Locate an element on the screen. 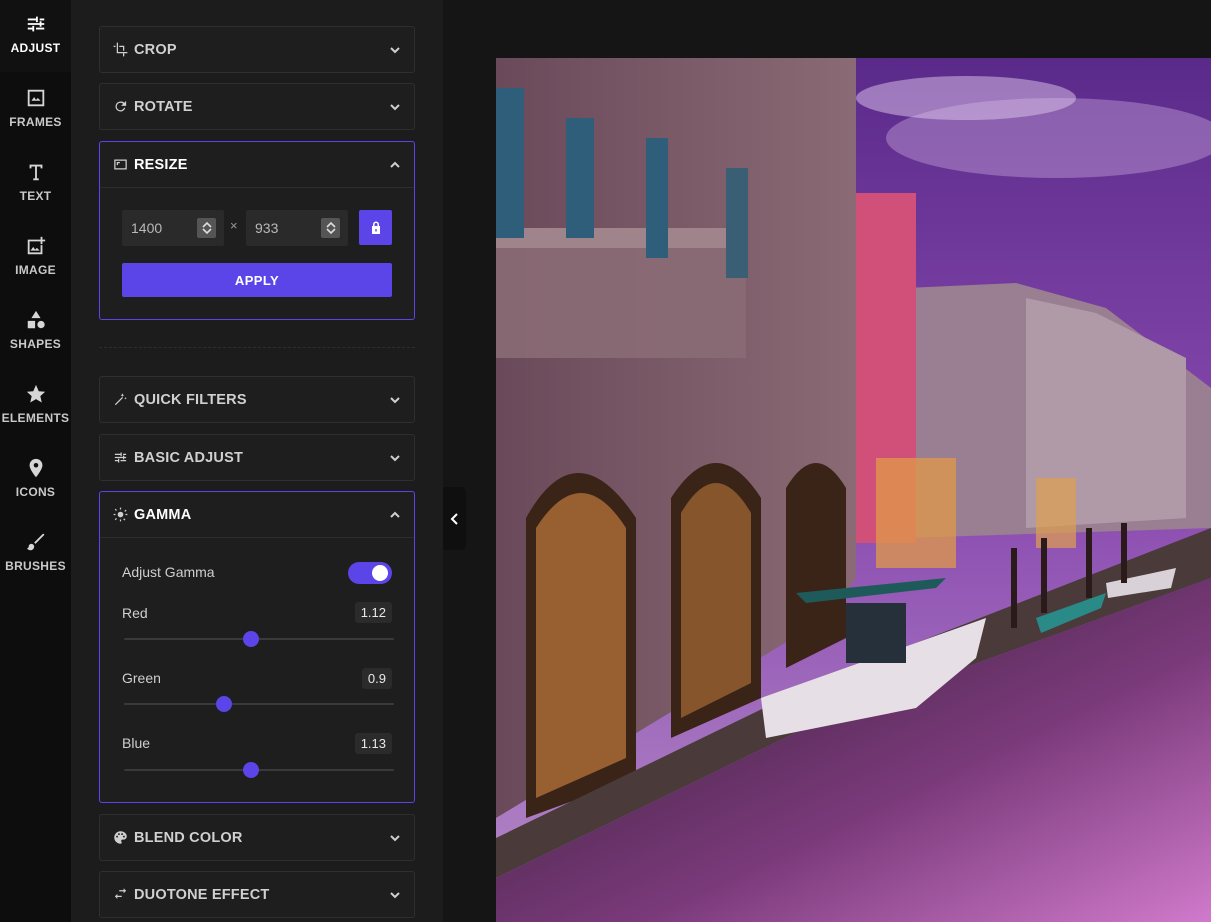 This screenshot has width=1211, height=922. width-value: 1400 is located at coordinates (147, 228).